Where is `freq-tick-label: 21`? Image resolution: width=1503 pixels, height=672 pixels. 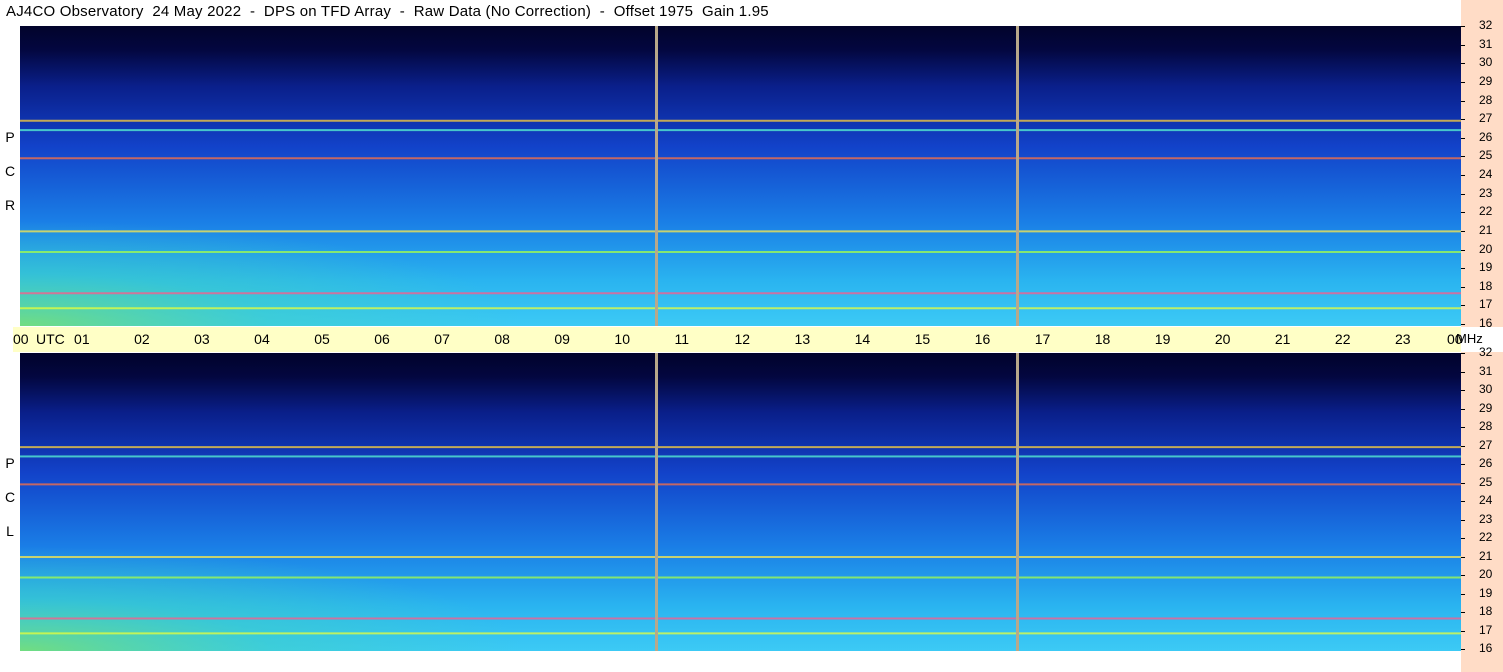 freq-tick-label: 21 is located at coordinates (1486, 555).